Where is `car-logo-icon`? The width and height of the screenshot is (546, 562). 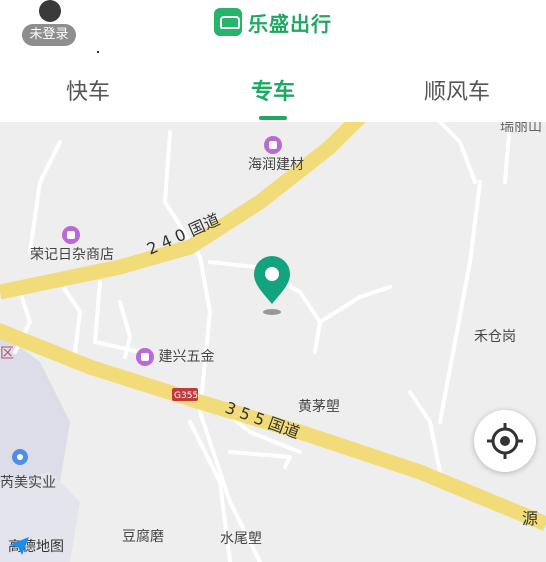 car-logo-icon is located at coordinates (228, 22).